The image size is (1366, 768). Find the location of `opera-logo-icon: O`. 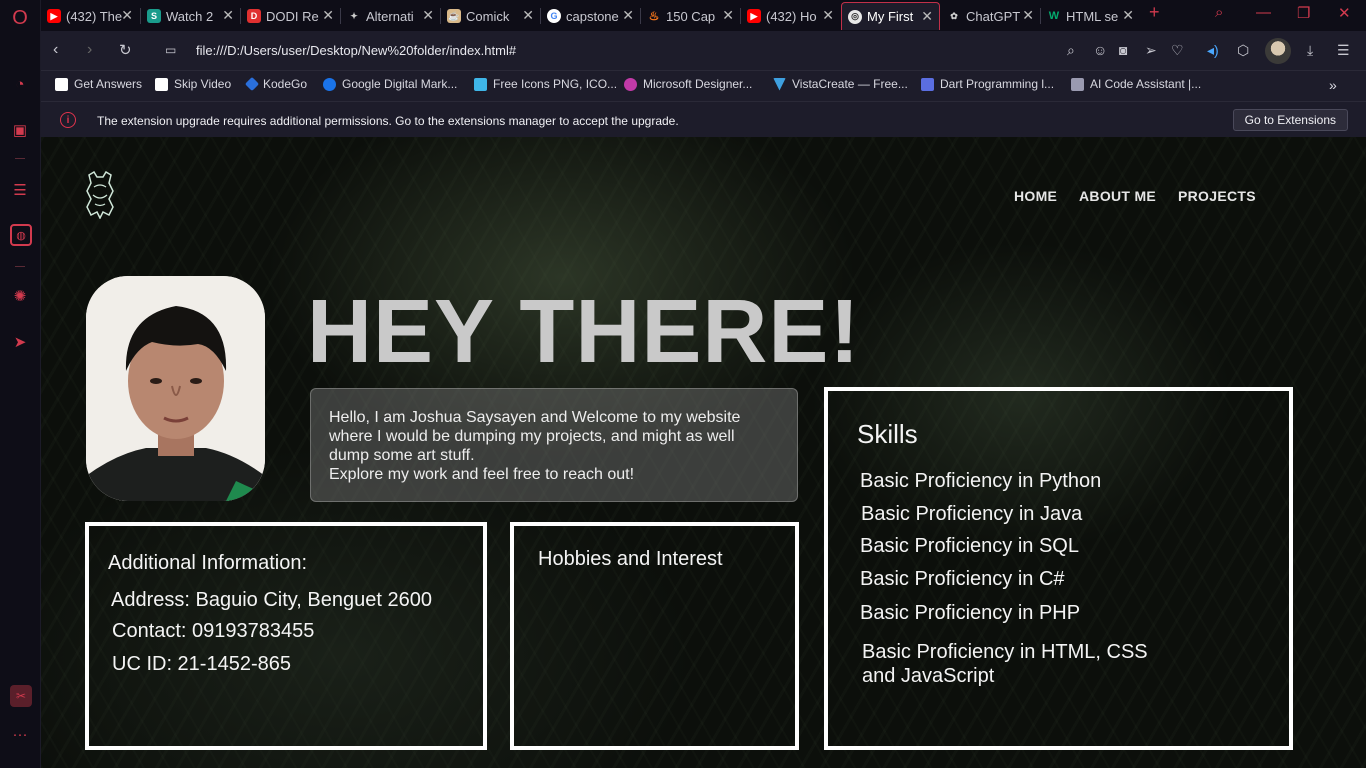

opera-logo-icon: O is located at coordinates (20, 18).